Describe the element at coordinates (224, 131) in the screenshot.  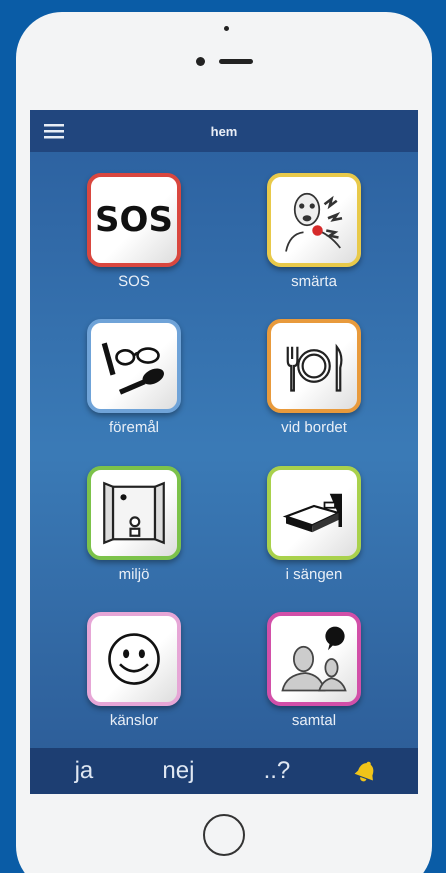
I see `screen-title: hem` at that location.